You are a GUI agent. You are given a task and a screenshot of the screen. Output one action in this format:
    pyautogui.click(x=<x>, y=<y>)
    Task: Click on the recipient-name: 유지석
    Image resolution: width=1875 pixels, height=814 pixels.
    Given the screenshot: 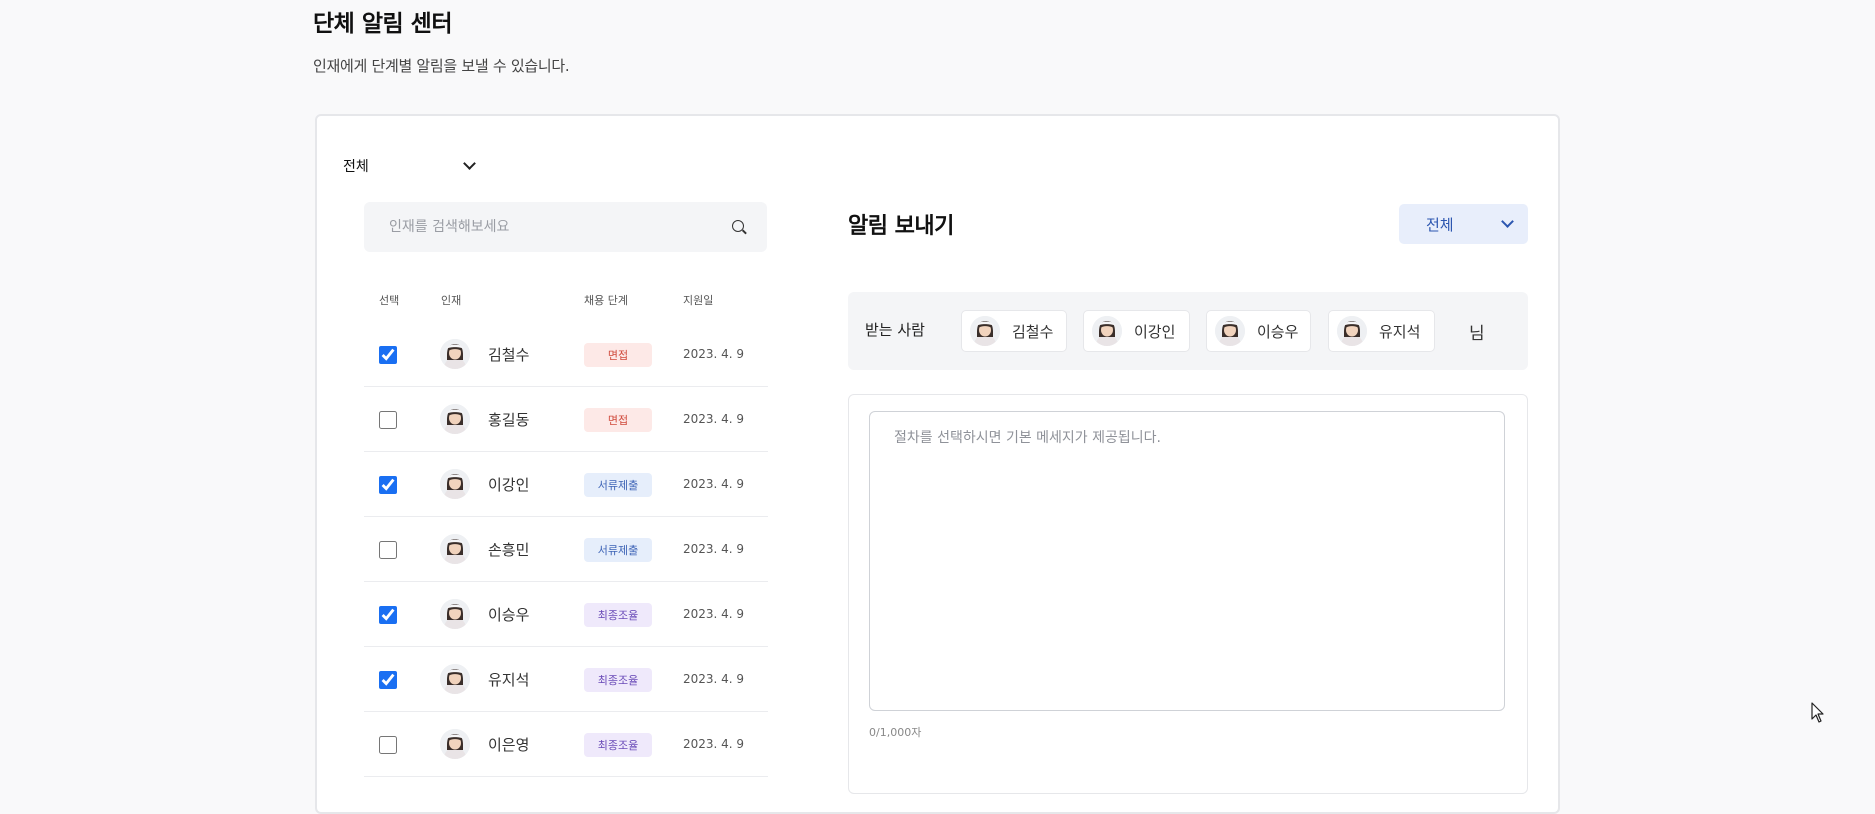 What is the action you would take?
    pyautogui.click(x=1400, y=331)
    